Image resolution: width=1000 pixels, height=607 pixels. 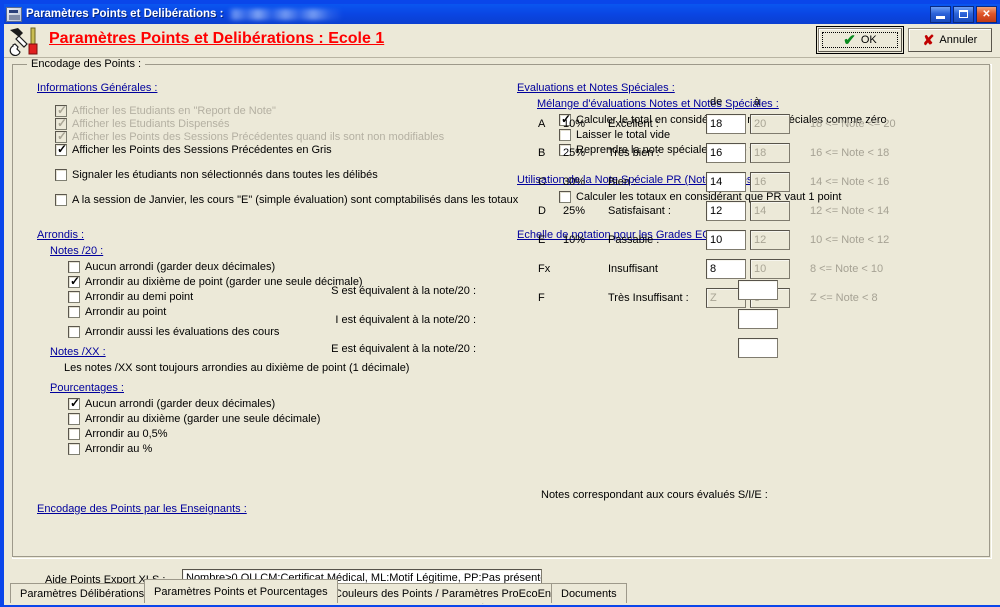 I want to click on ects-label: Passable :, so click(x=634, y=240).